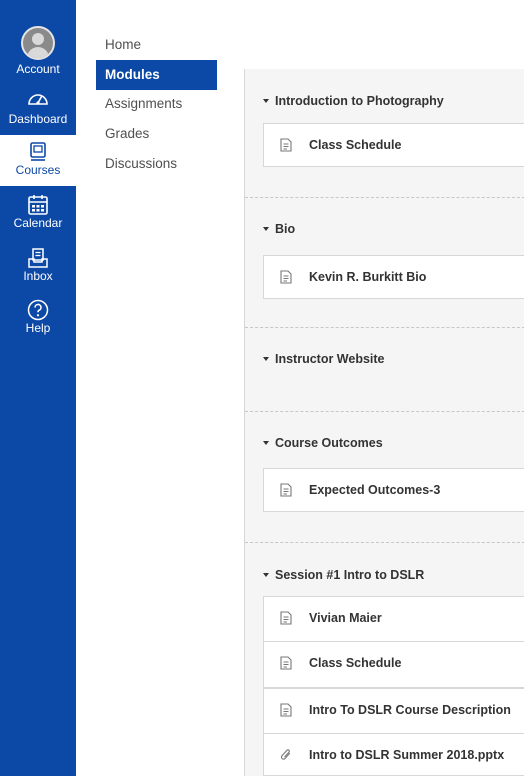  I want to click on inbox-icon, so click(38, 258).